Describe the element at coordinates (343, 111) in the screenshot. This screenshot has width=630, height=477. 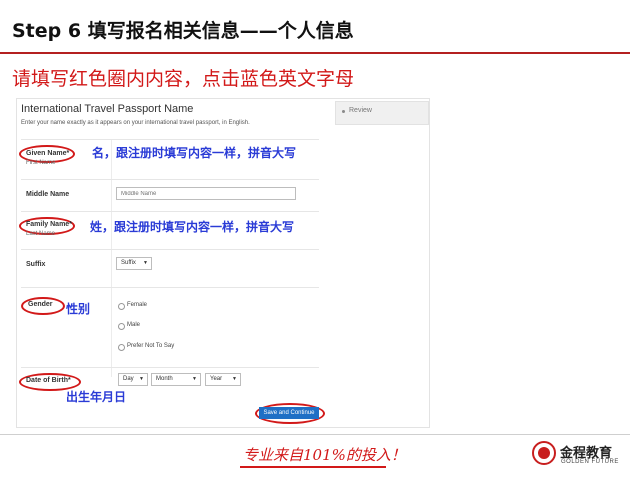
I see `review-dot-icon` at that location.